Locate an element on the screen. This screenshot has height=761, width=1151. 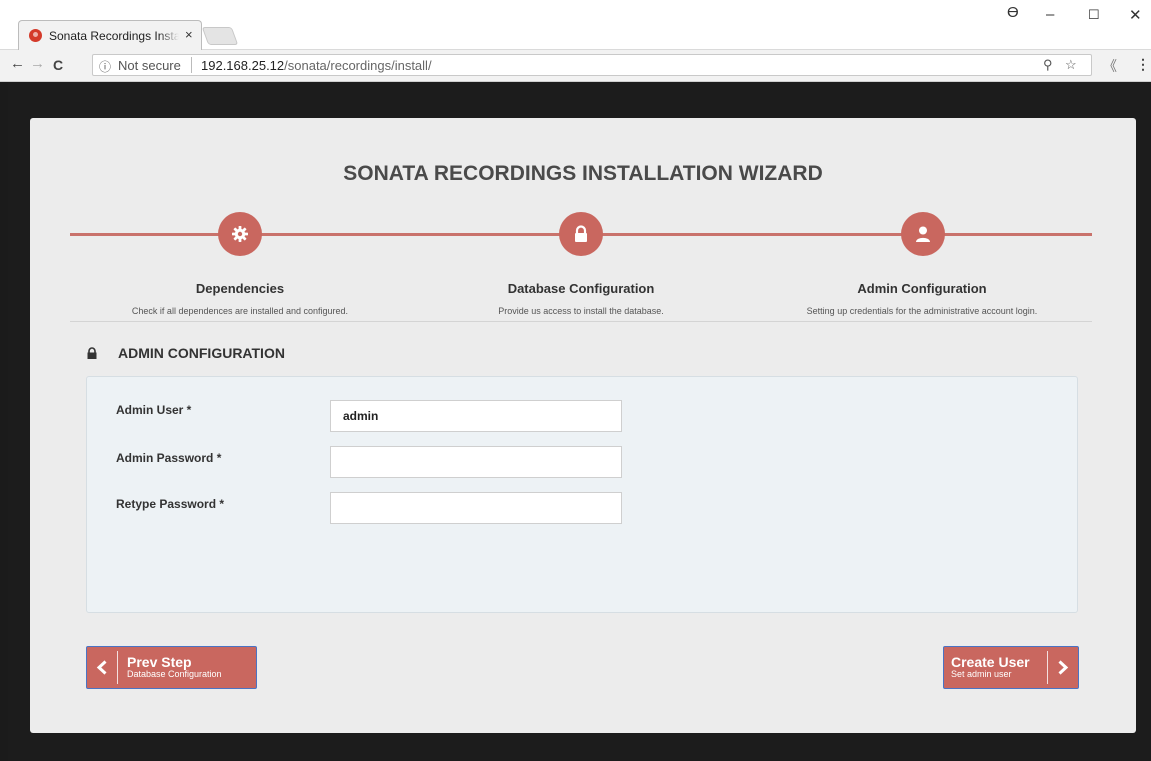
retype-password-input is located at coordinates (476, 508).